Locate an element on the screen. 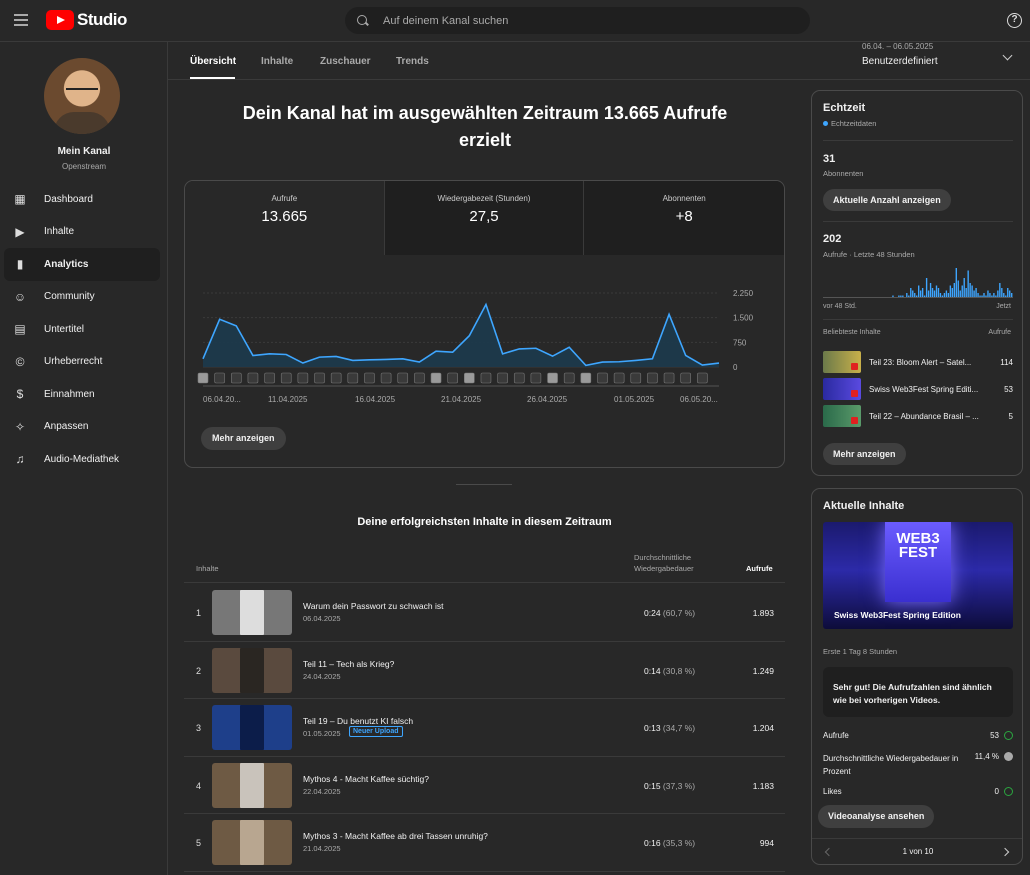  col-views: Aufrufe is located at coordinates (759, 568).